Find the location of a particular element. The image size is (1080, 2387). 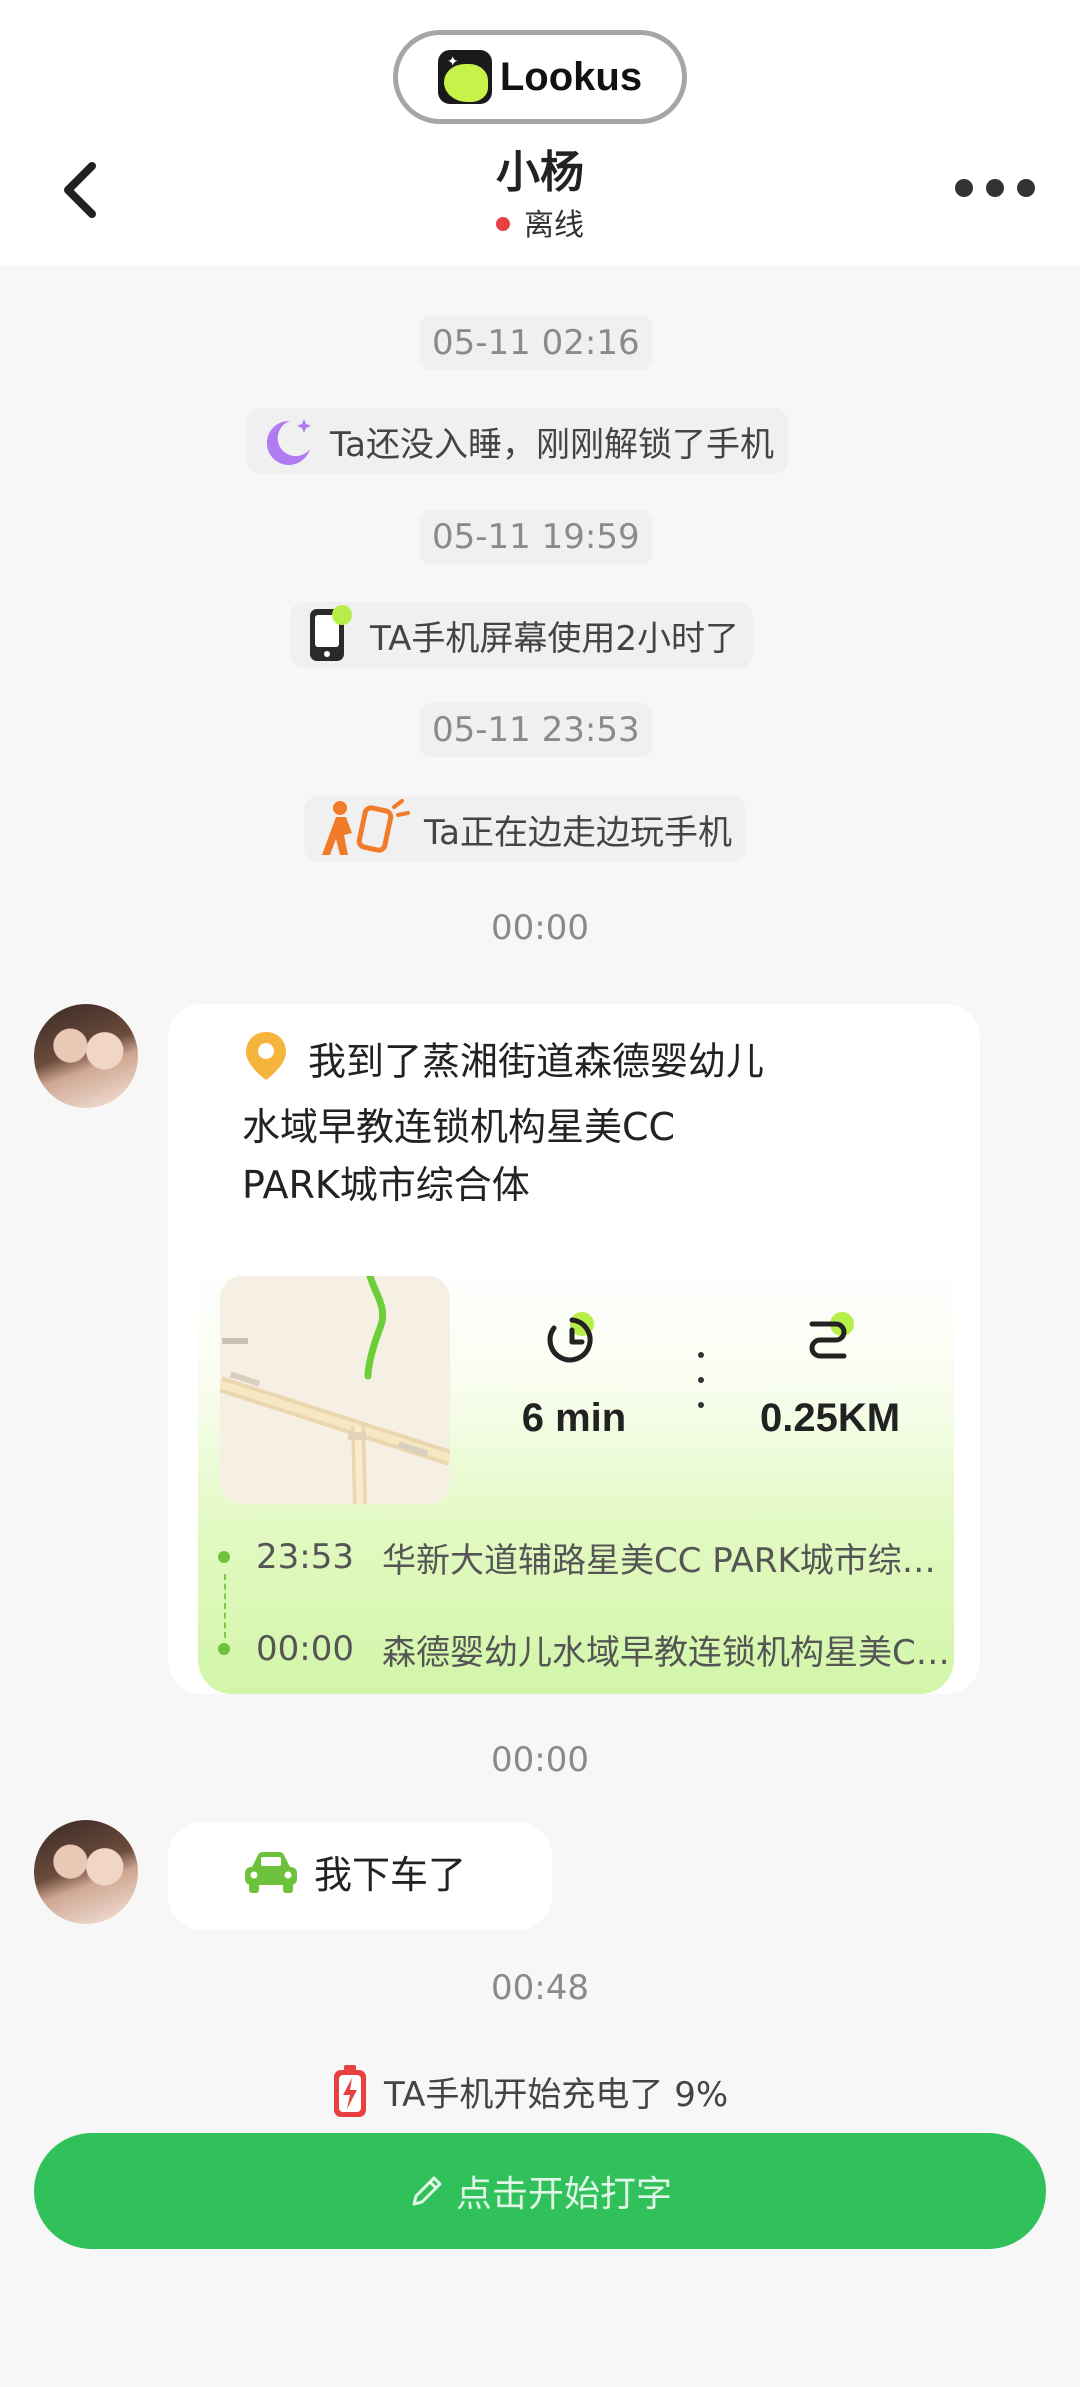

route-start-dot-icon is located at coordinates (224, 1557).